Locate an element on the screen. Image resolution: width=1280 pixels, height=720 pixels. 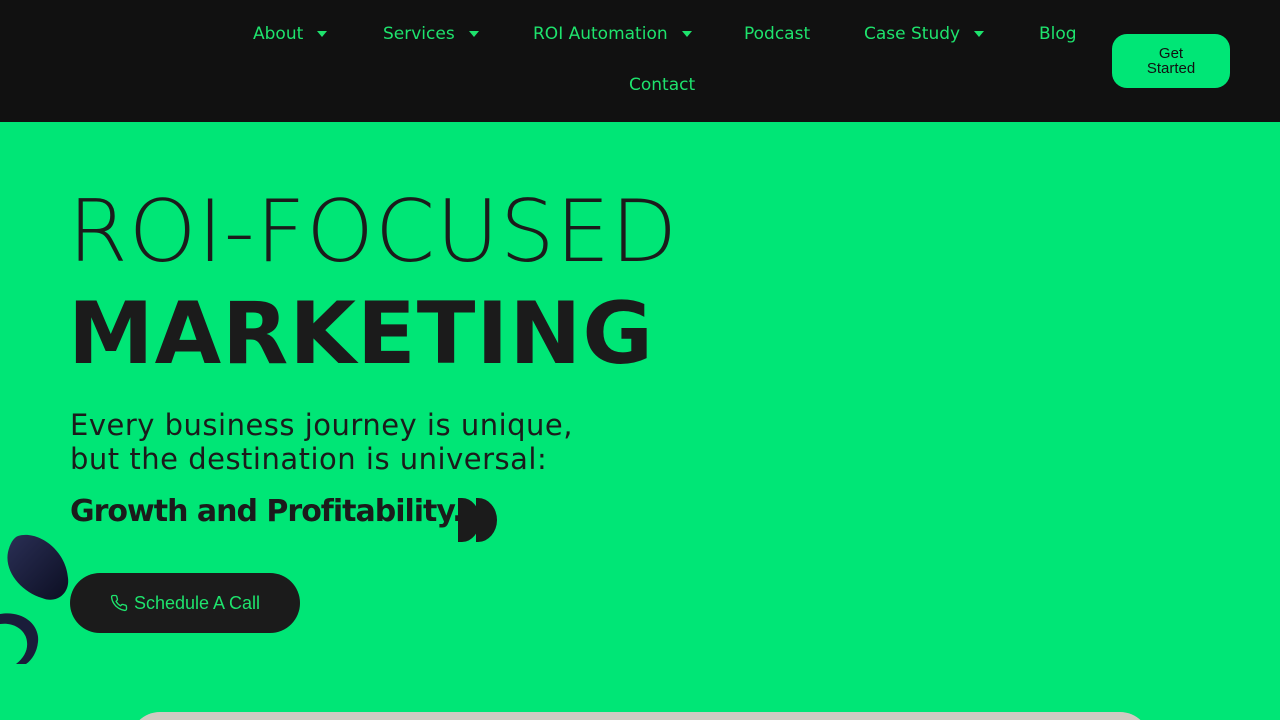
nav-item-roi-automation: ROI Automation is located at coordinates (612, 34).